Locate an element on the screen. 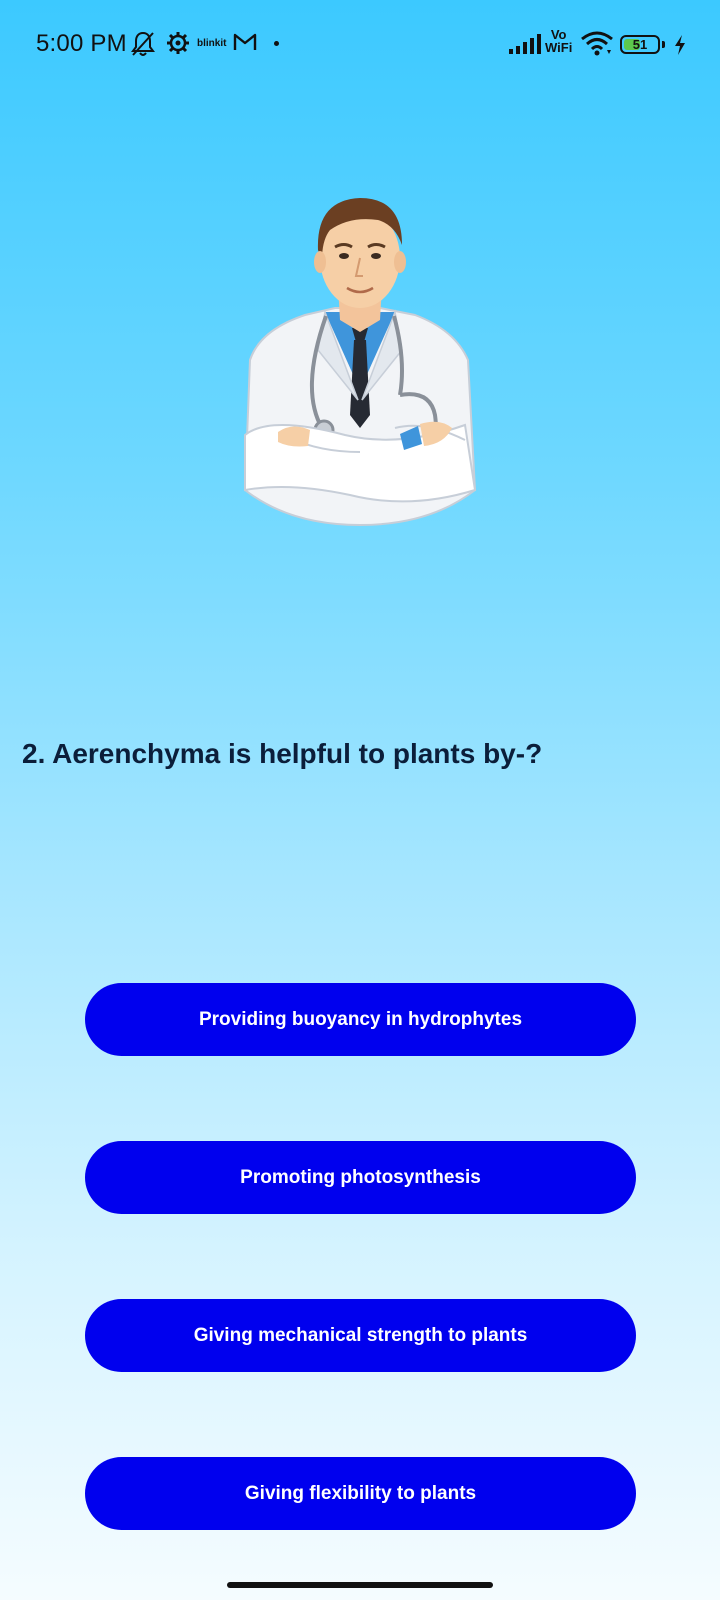  battery-icon: 51 is located at coordinates (640, 44).